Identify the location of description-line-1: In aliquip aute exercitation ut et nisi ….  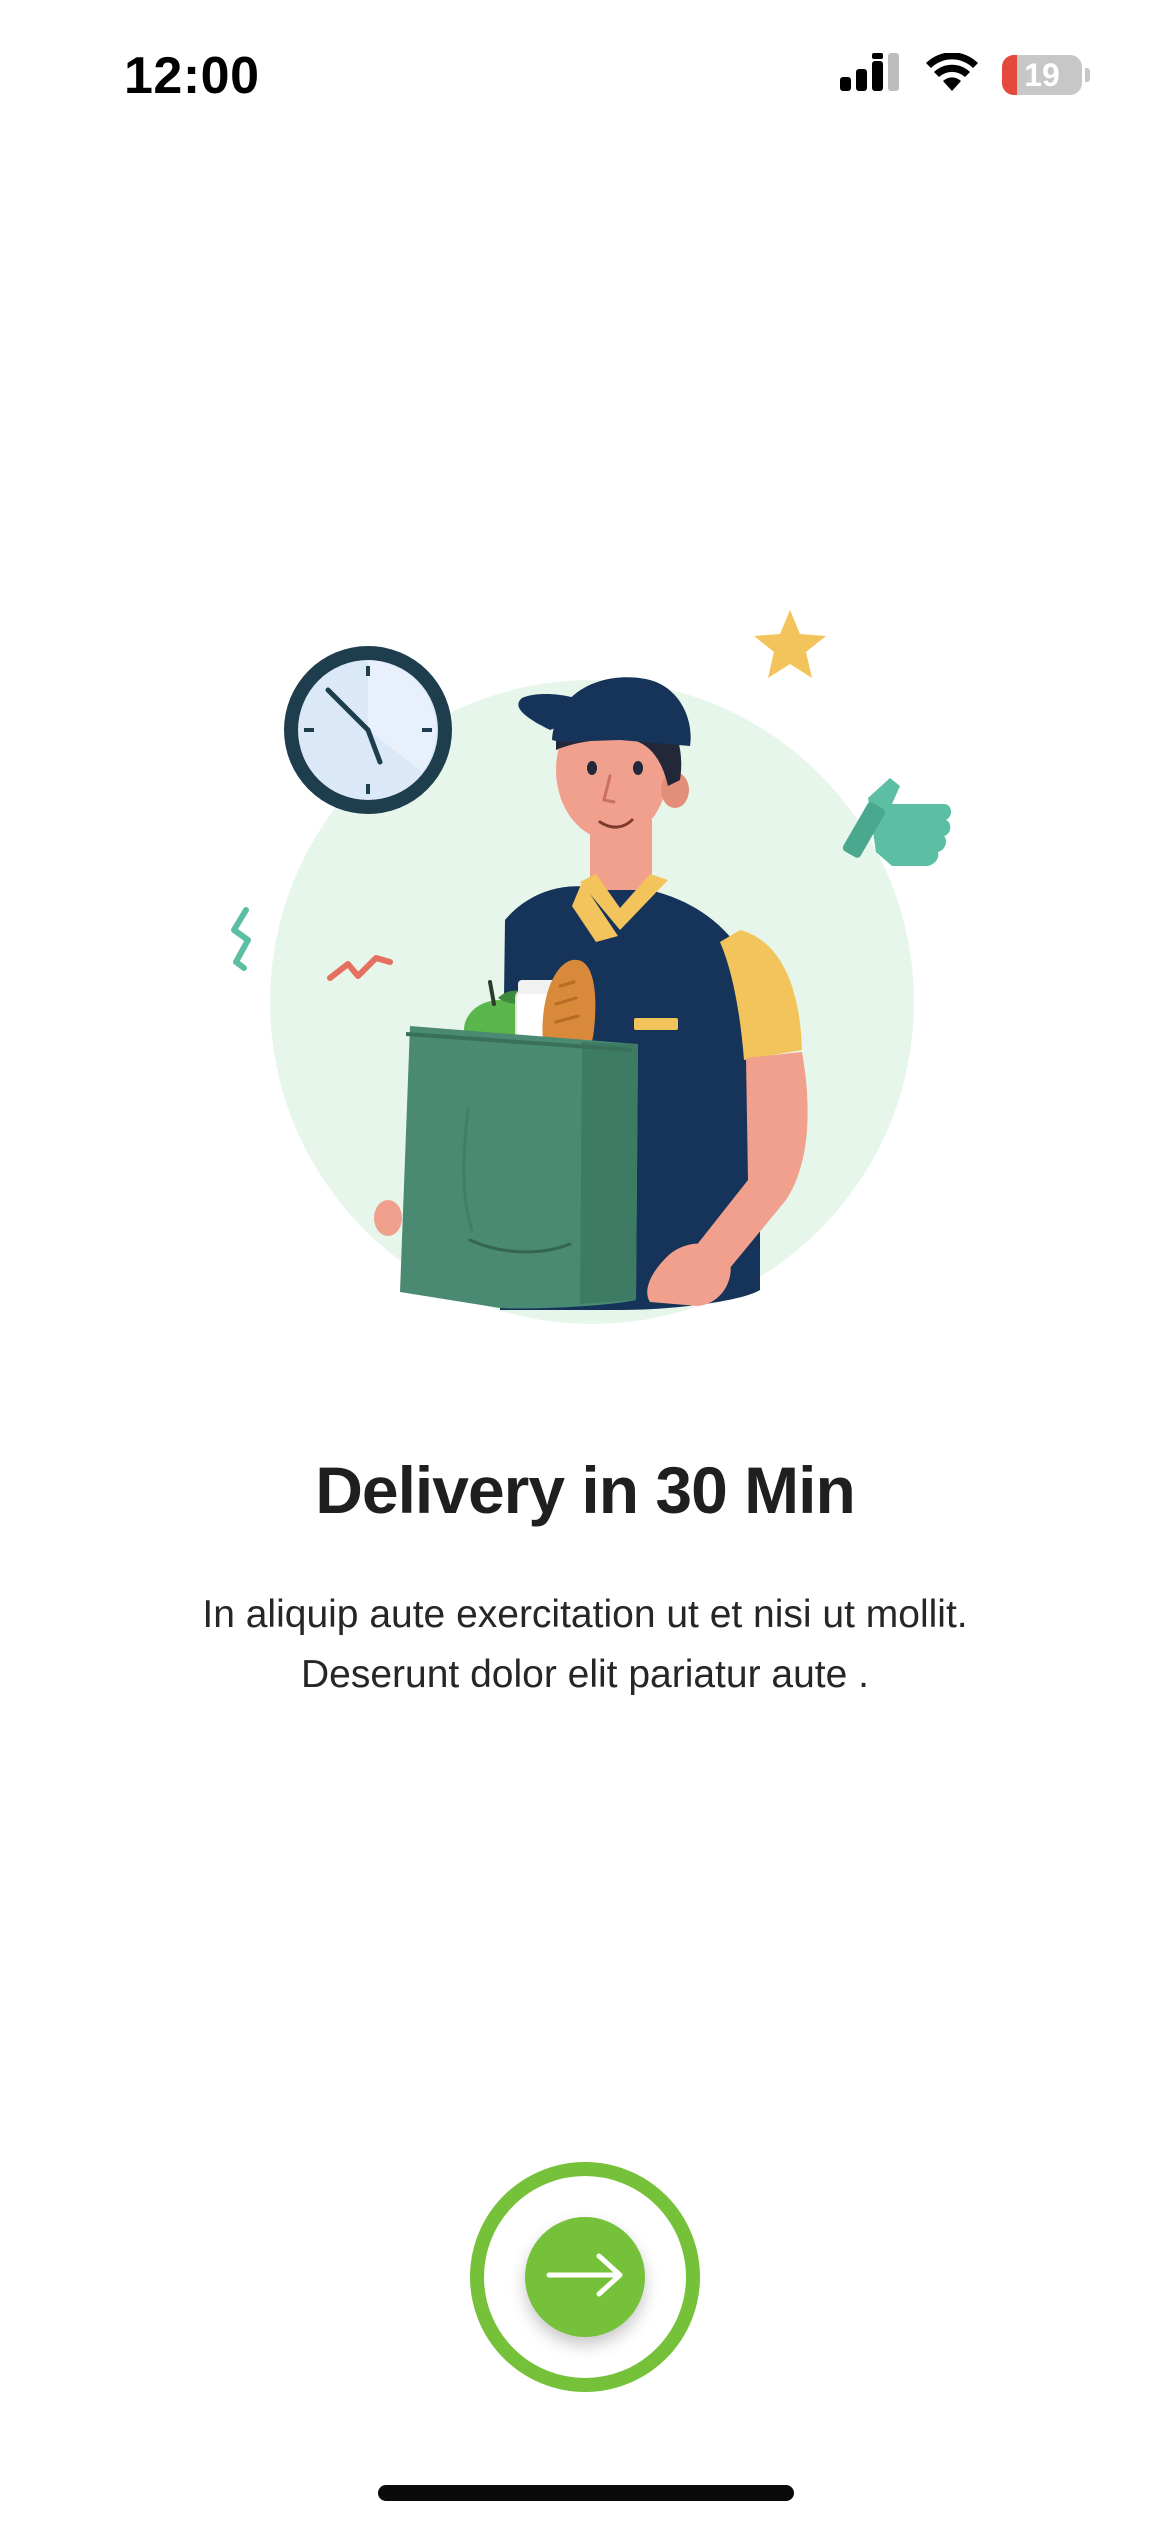
(585, 1614).